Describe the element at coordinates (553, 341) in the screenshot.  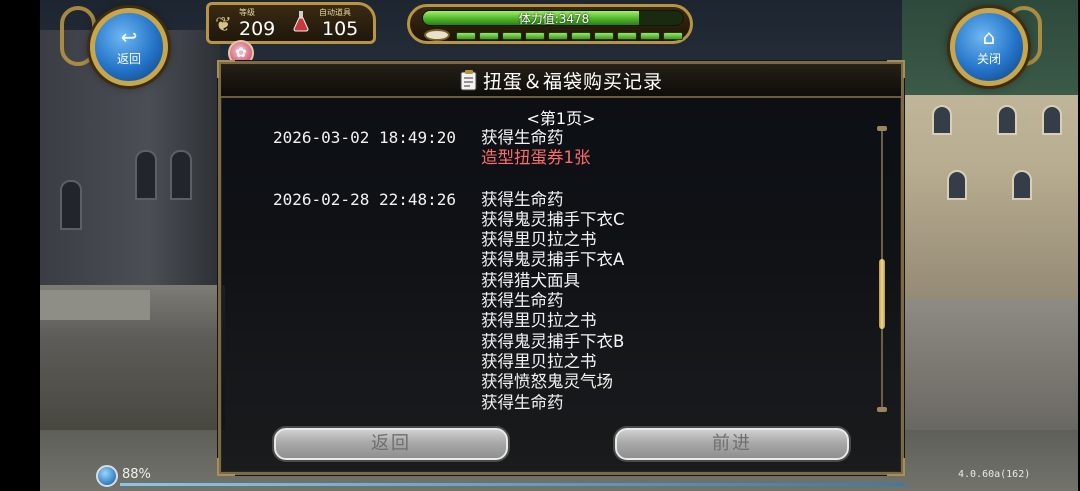
I see `record-item: 获得鬼灵捕手下衣B` at that location.